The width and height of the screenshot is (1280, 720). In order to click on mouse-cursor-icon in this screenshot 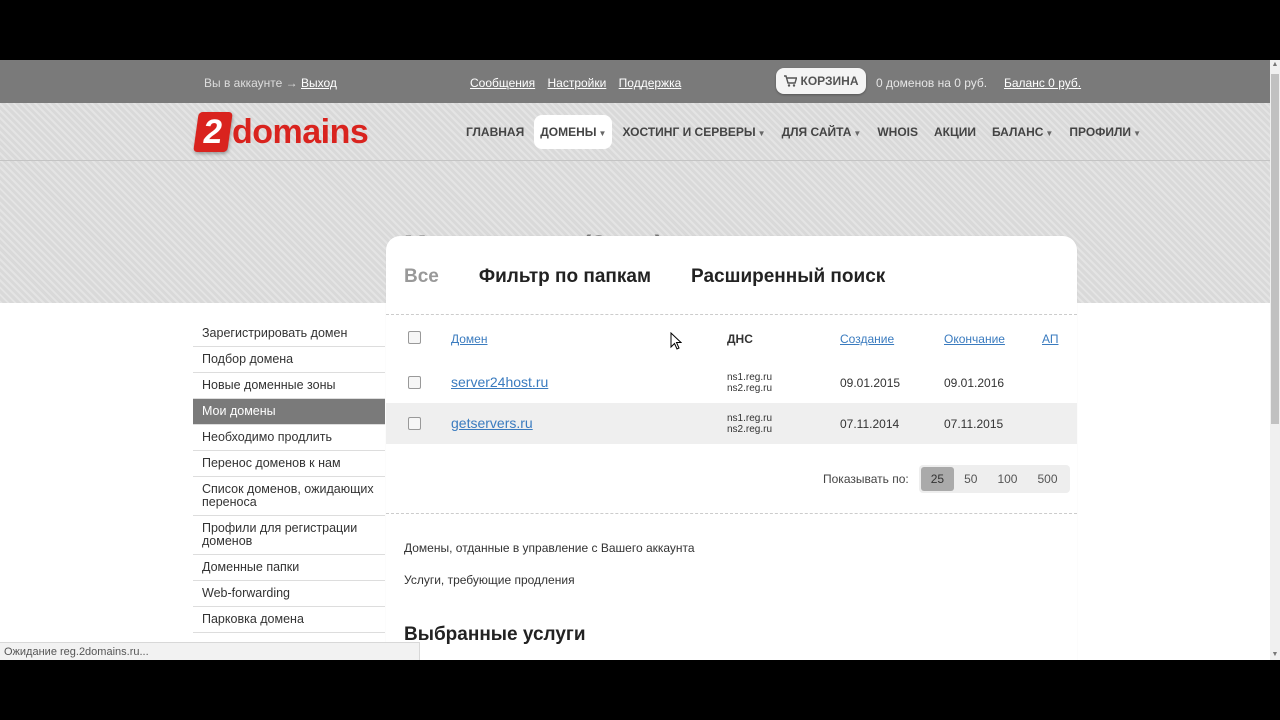, I will do `click(676, 341)`.